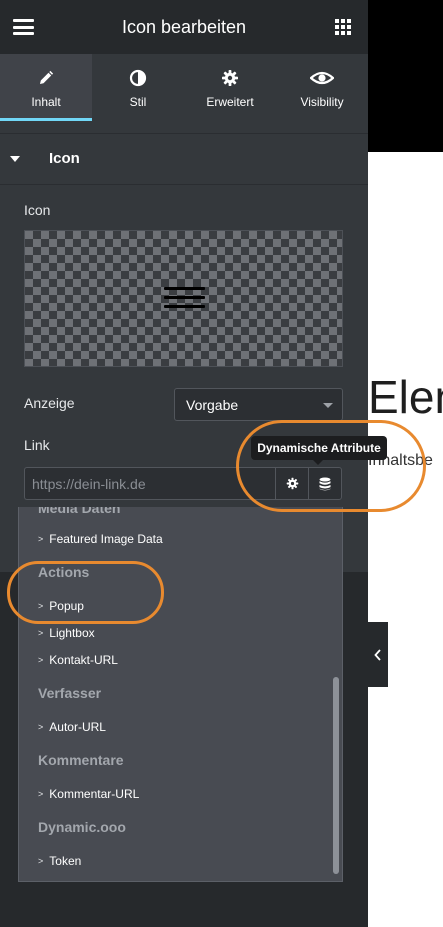 Image resolution: width=443 pixels, height=927 pixels. Describe the element at coordinates (138, 78) in the screenshot. I see `contrast-icon` at that location.